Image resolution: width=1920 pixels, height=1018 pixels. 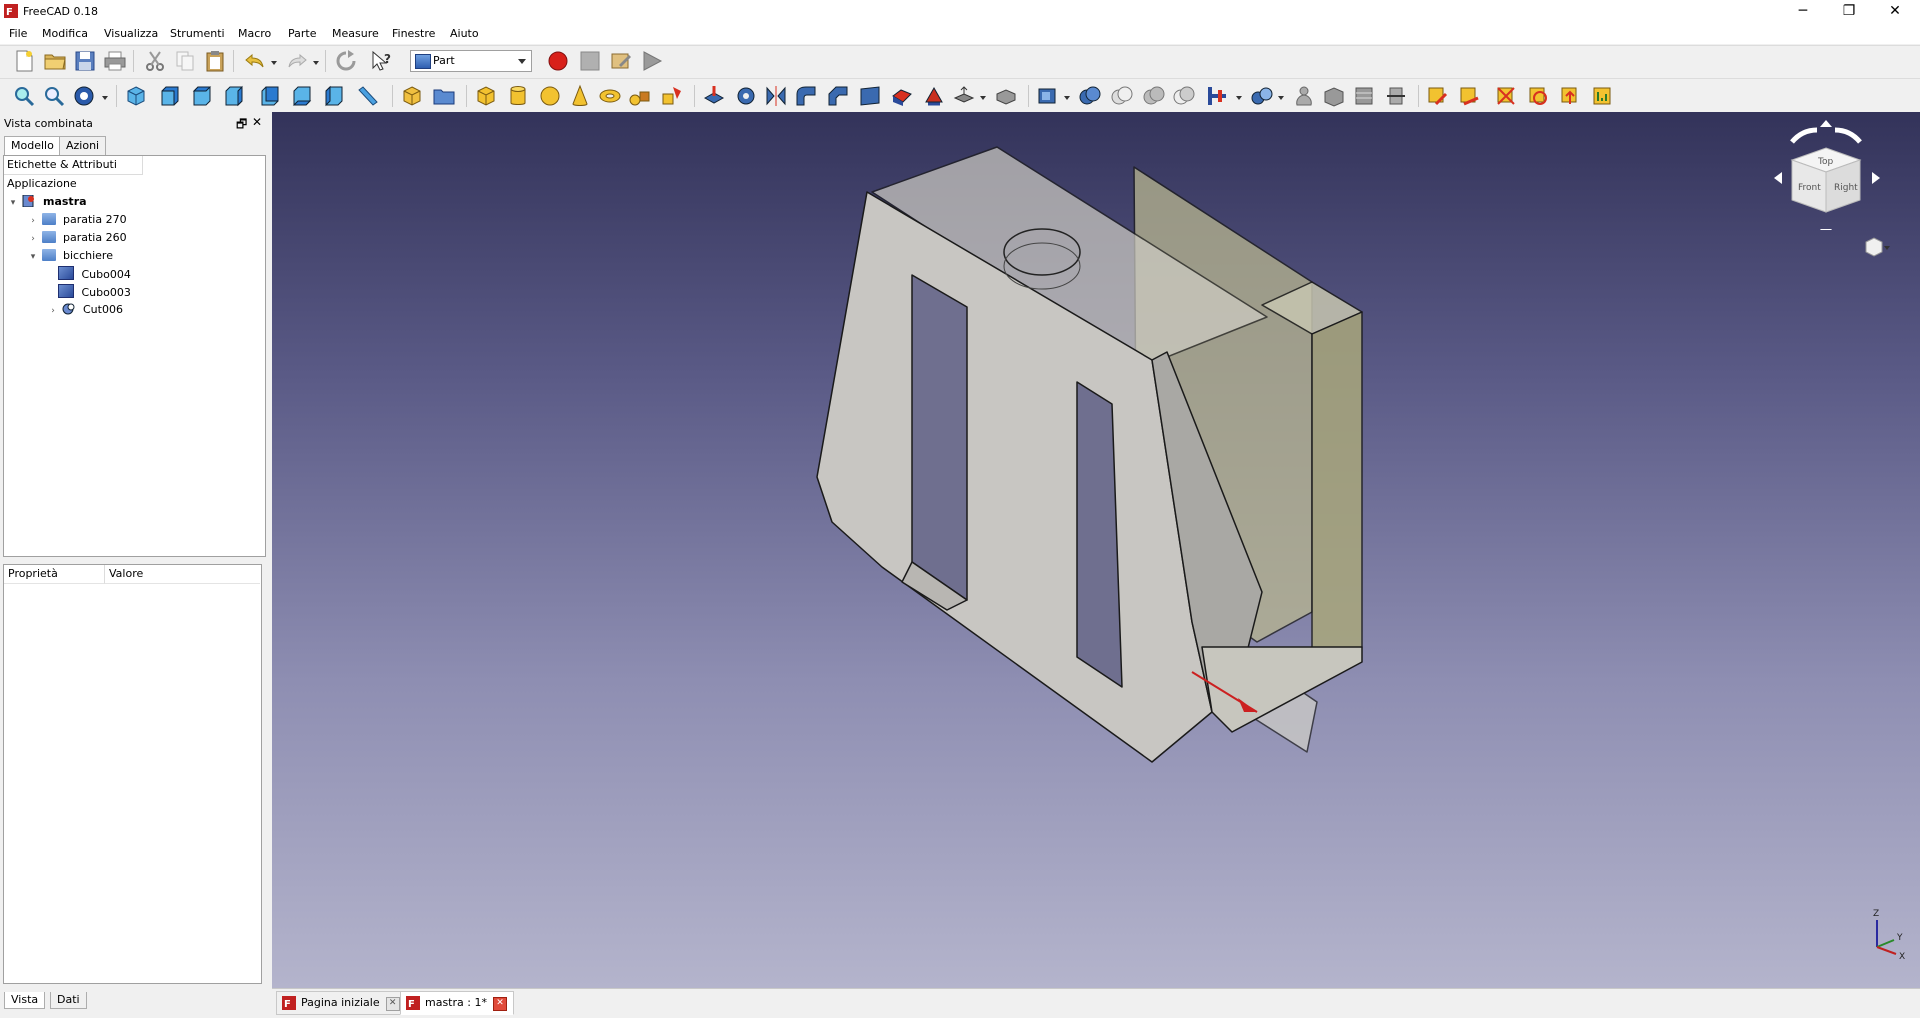 I want to click on tab-modello: Modello, so click(x=32, y=146).